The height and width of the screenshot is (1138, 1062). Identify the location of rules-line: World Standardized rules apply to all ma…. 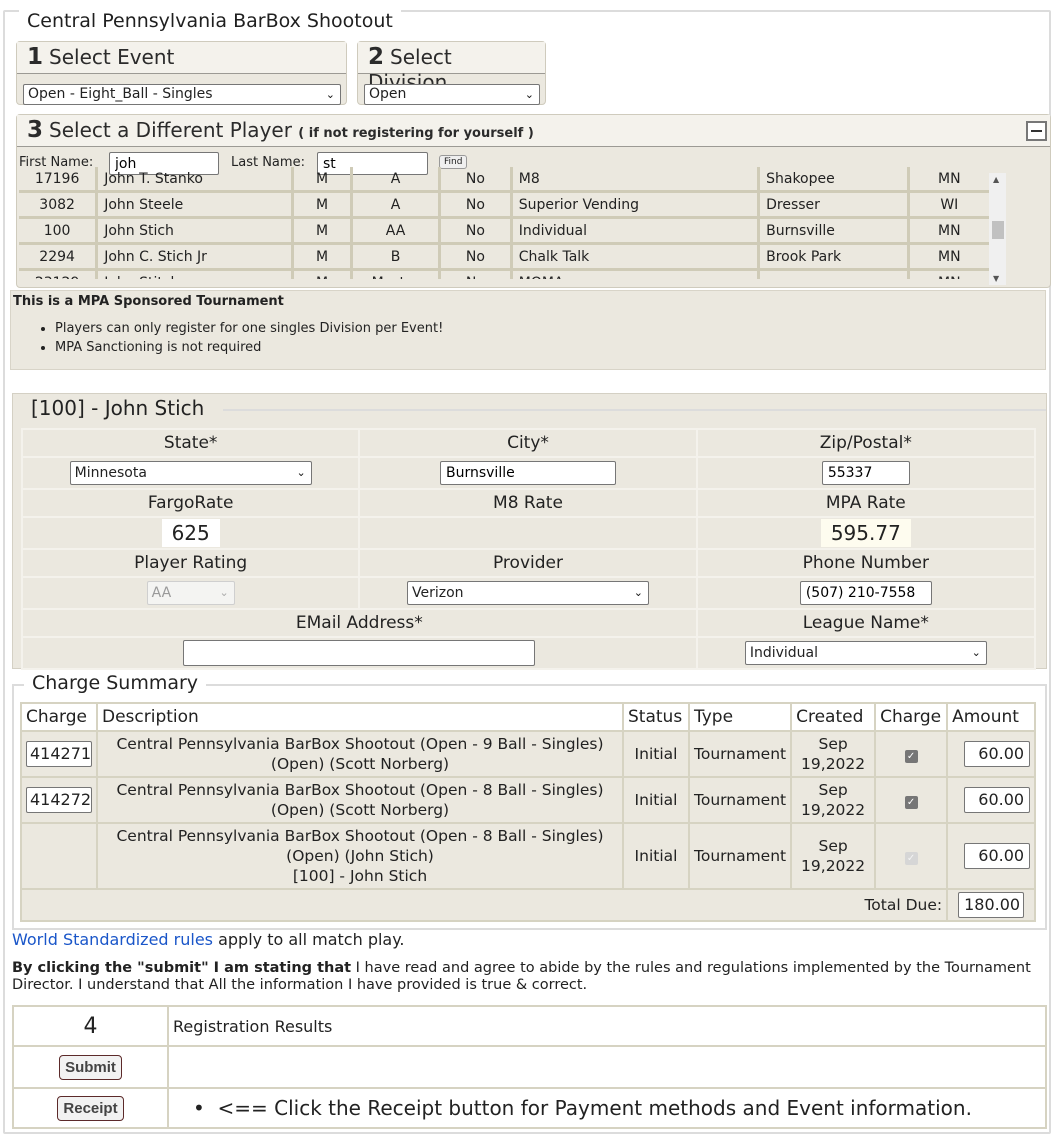
(208, 939).